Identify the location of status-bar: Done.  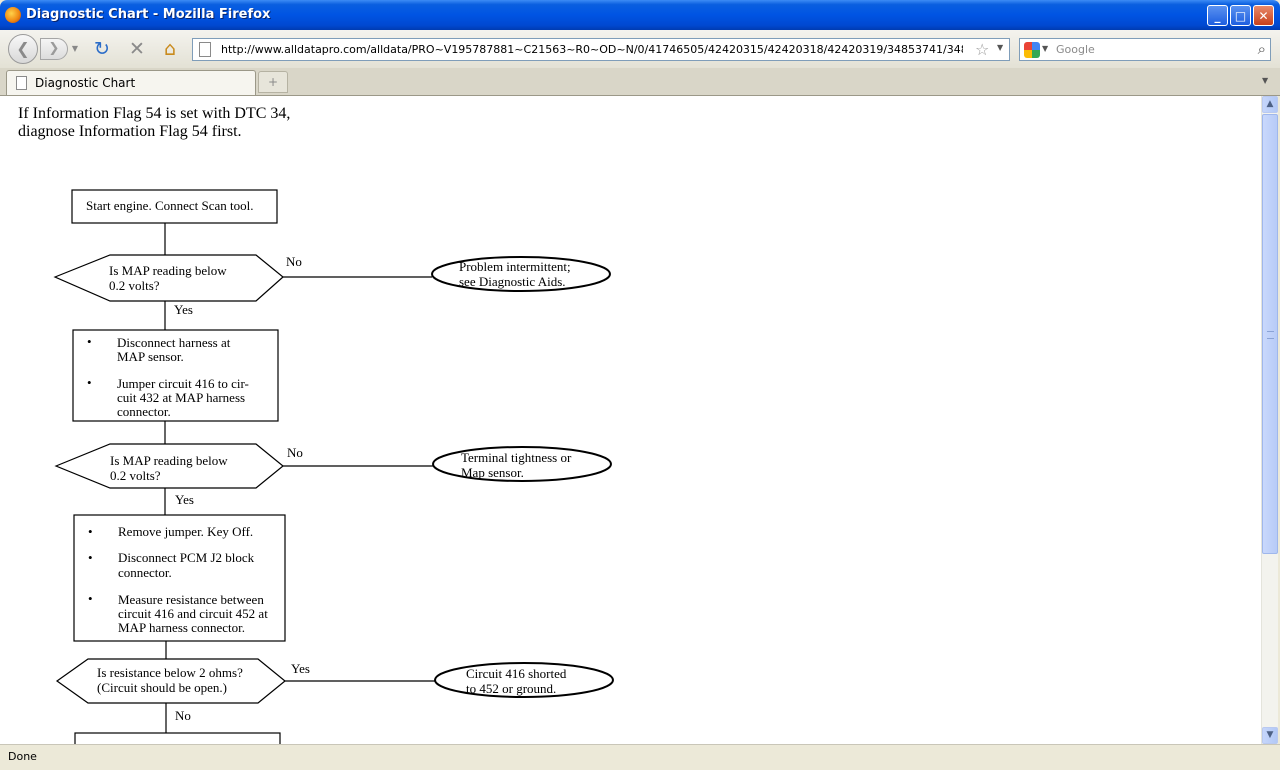
(640, 757).